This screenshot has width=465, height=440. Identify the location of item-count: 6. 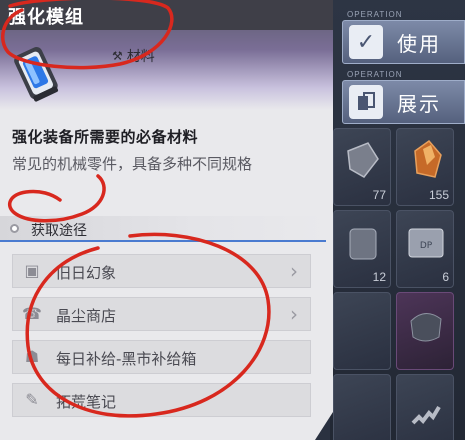
(445, 277).